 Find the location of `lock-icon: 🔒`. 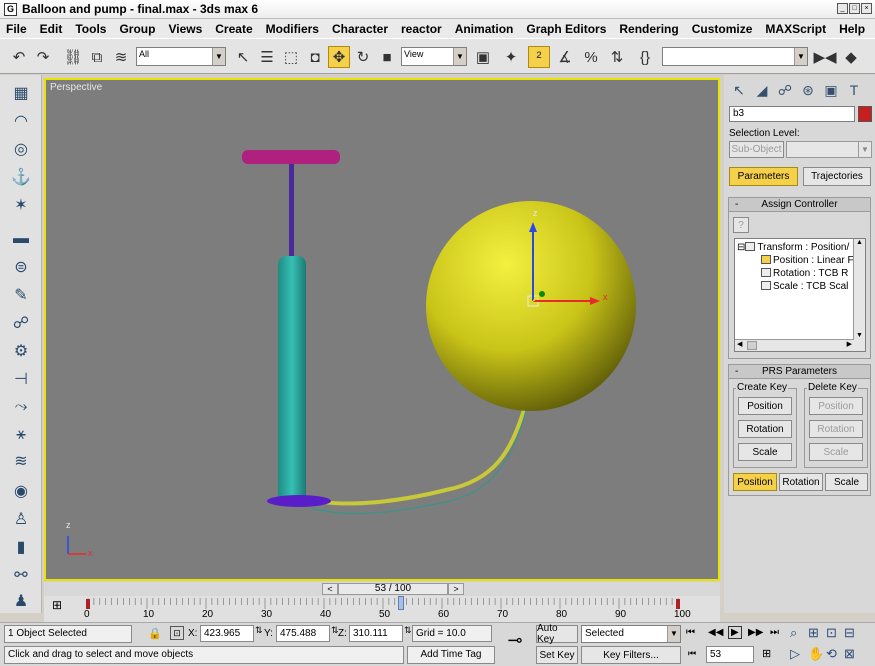

lock-icon: 🔒 is located at coordinates (155, 633).